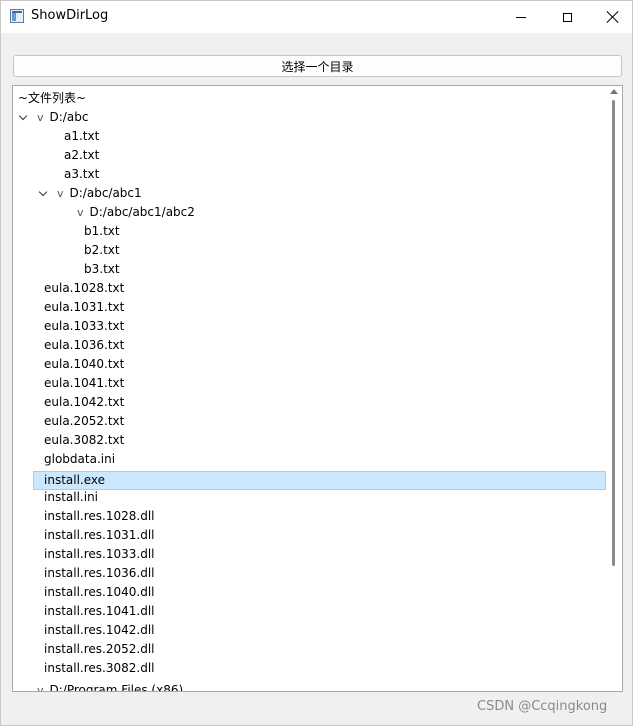  I want to click on tree-item: eula.1028.txt, so click(84, 288).